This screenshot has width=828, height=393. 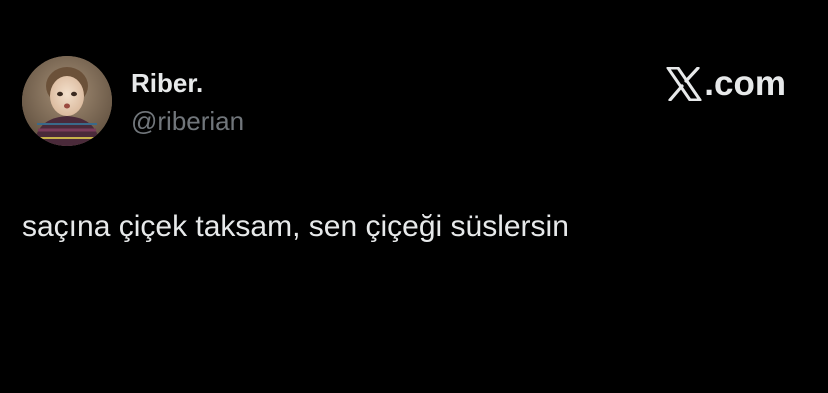 What do you see at coordinates (167, 83) in the screenshot?
I see `author-display-name: Riber.` at bounding box center [167, 83].